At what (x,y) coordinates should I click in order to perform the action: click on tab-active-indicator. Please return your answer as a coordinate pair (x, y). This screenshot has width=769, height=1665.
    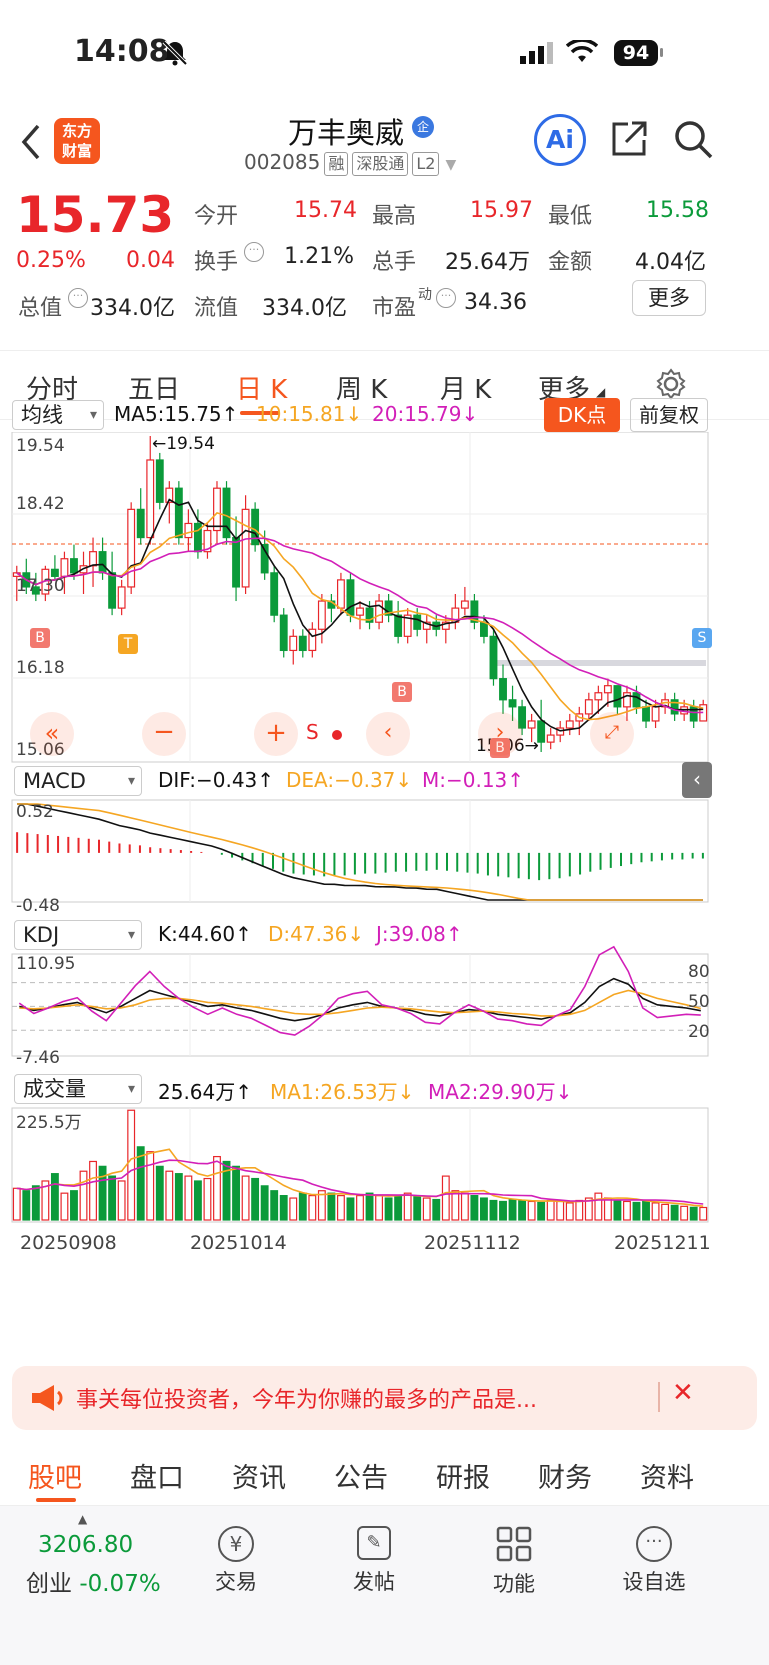
    Looking at the image, I should click on (56, 1500).